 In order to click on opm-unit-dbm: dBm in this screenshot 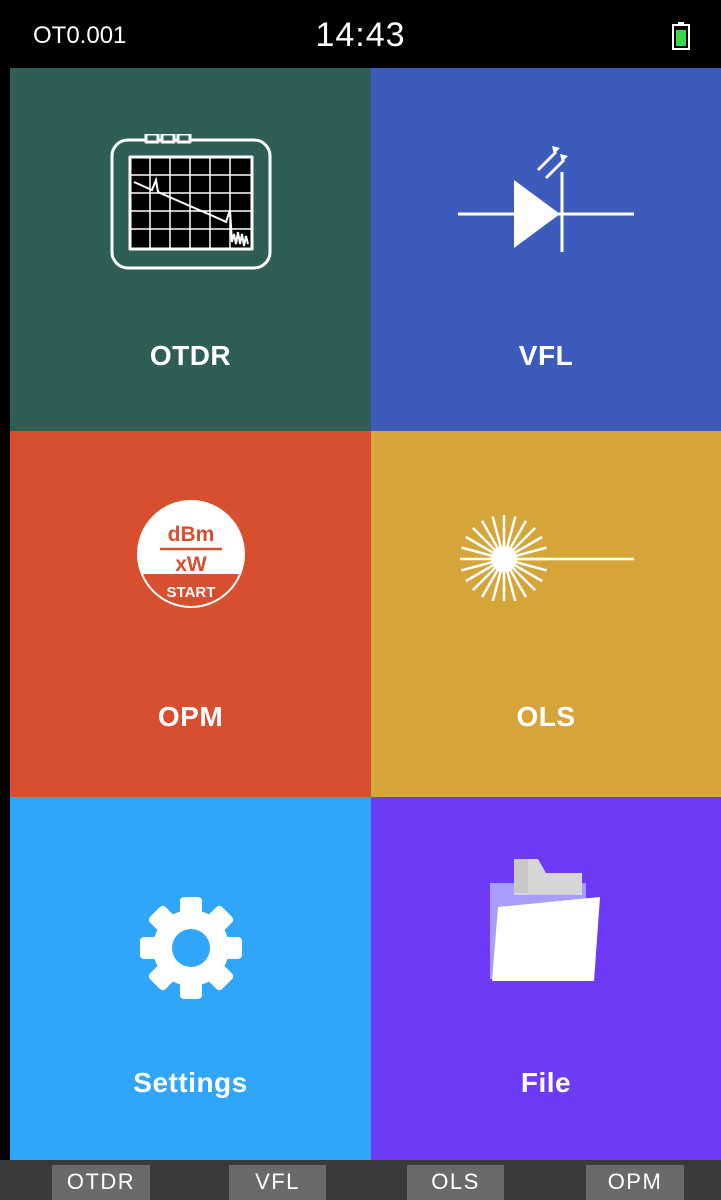, I will do `click(190, 534)`.